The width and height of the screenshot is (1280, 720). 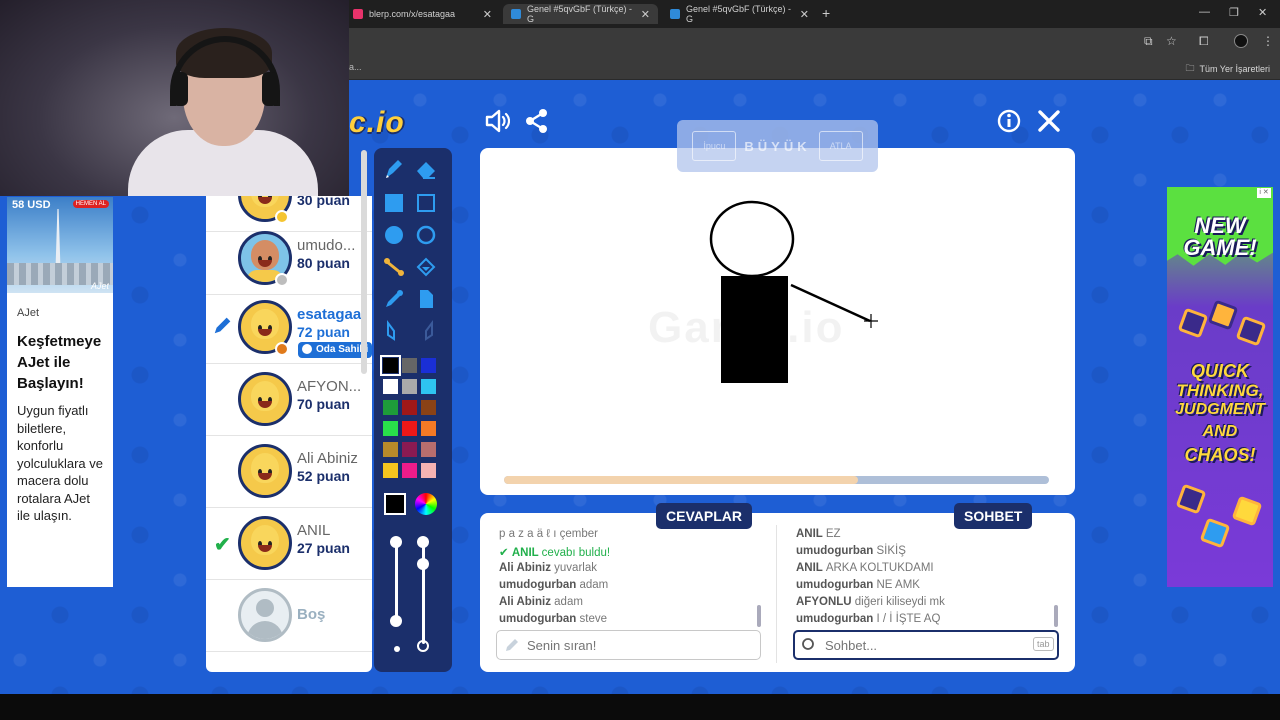 What do you see at coordinates (394, 203) in the screenshot?
I see `filled-rectangle-icon` at bounding box center [394, 203].